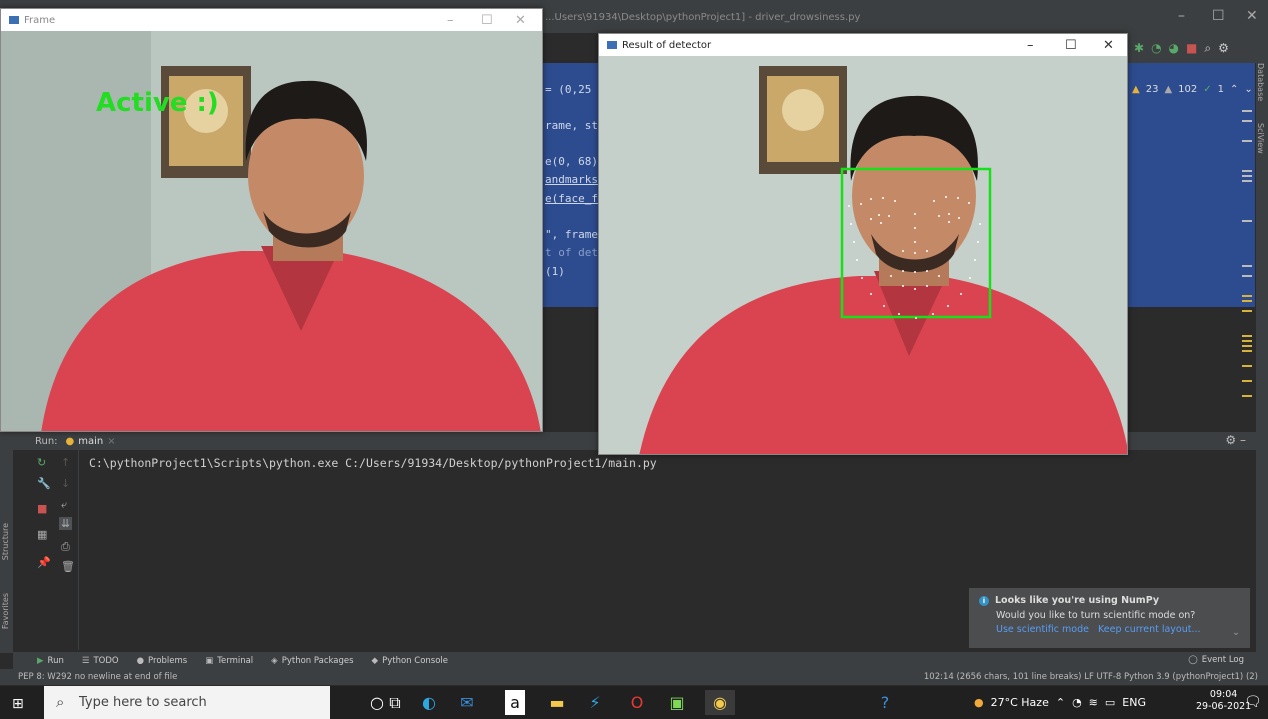  I want to click on wifi-icon: ≋, so click(1093, 702).